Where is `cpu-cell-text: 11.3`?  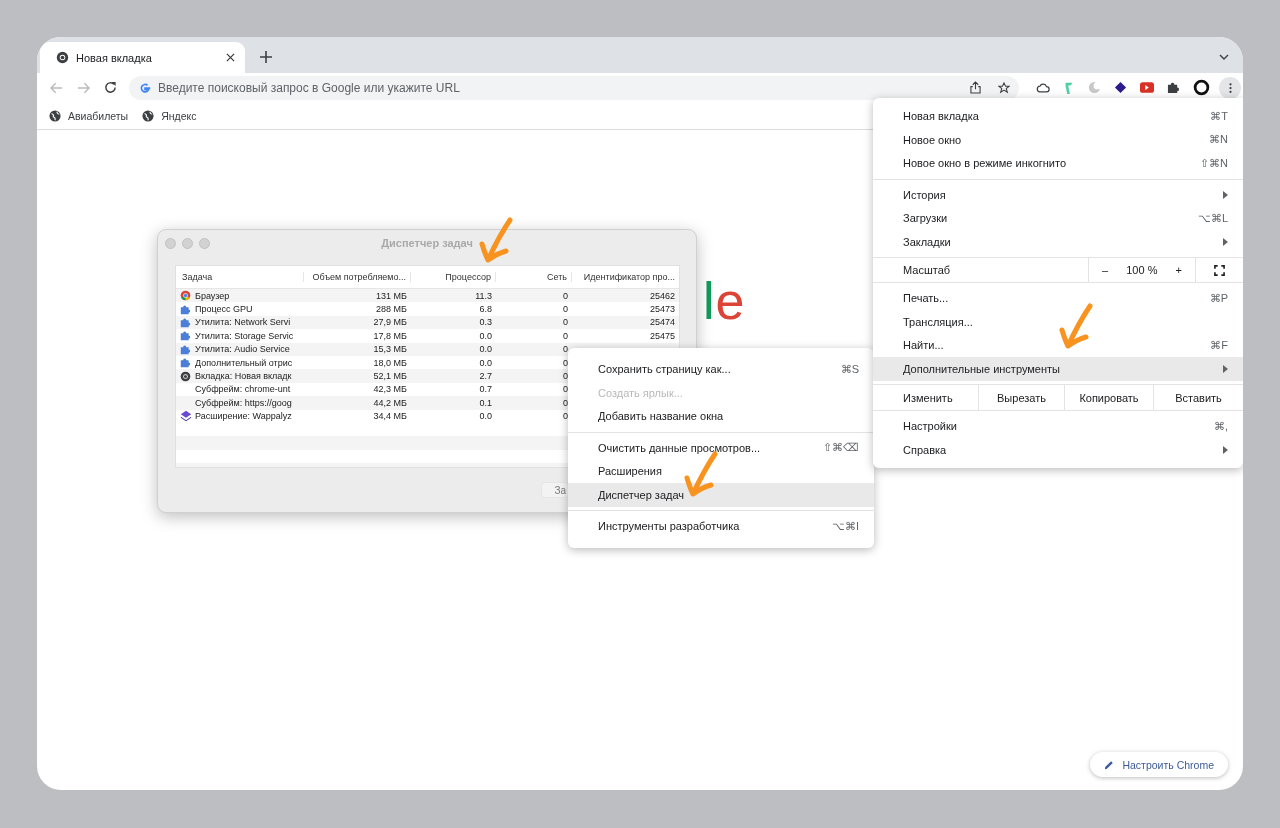
cpu-cell-text: 11.3 is located at coordinates (483, 295).